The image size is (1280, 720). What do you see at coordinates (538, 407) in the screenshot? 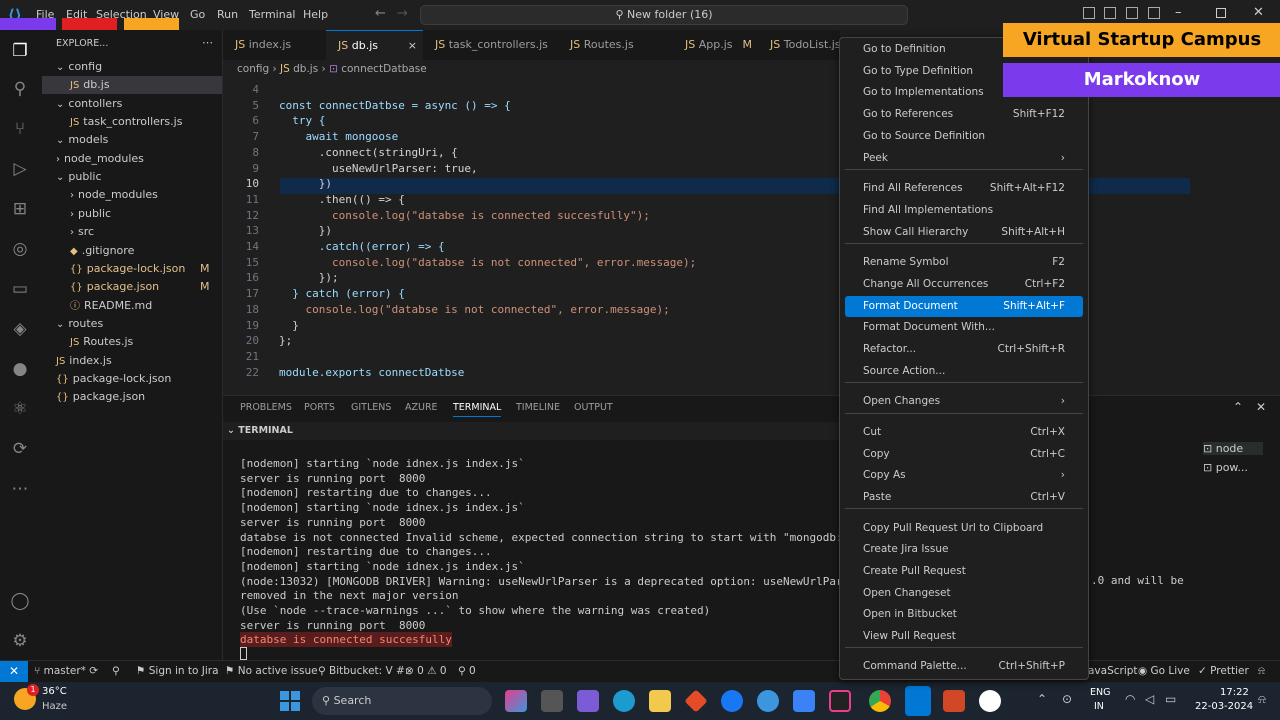
I see `panel-tab-timeline: TIMELINE` at bounding box center [538, 407].